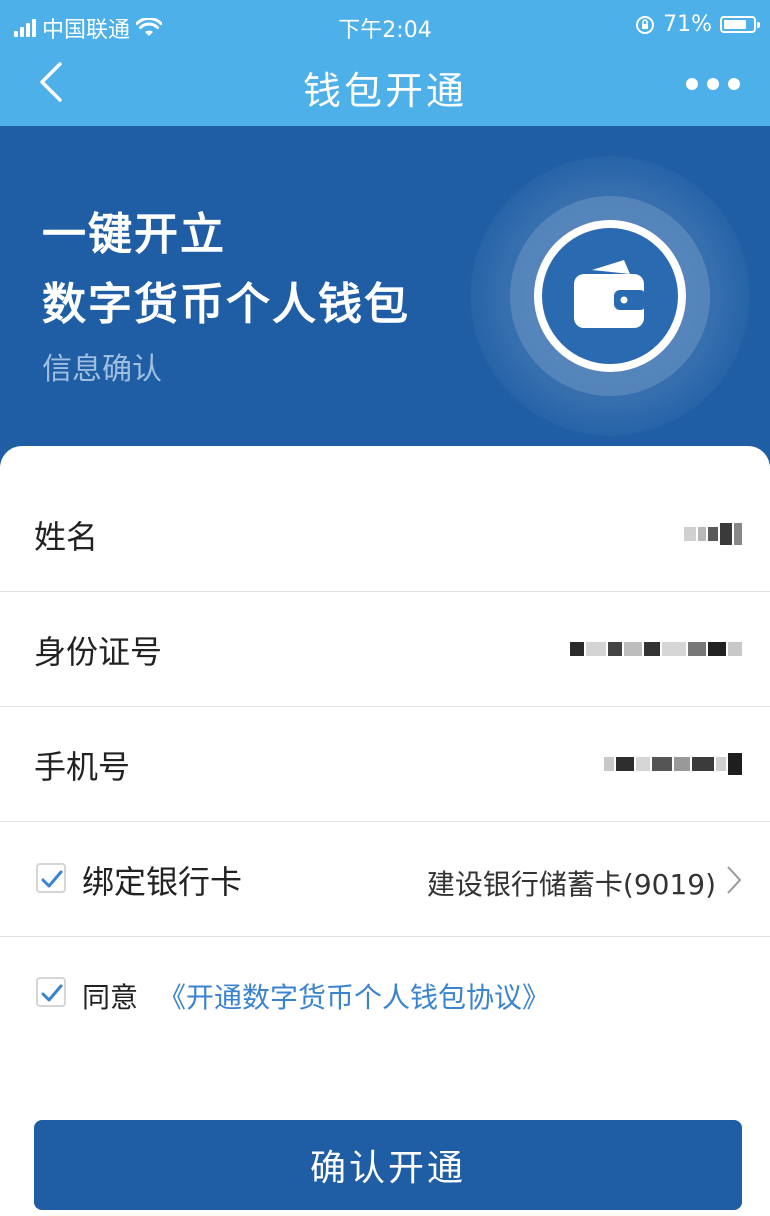  What do you see at coordinates (713, 534) in the screenshot?
I see `name-value-masked` at bounding box center [713, 534].